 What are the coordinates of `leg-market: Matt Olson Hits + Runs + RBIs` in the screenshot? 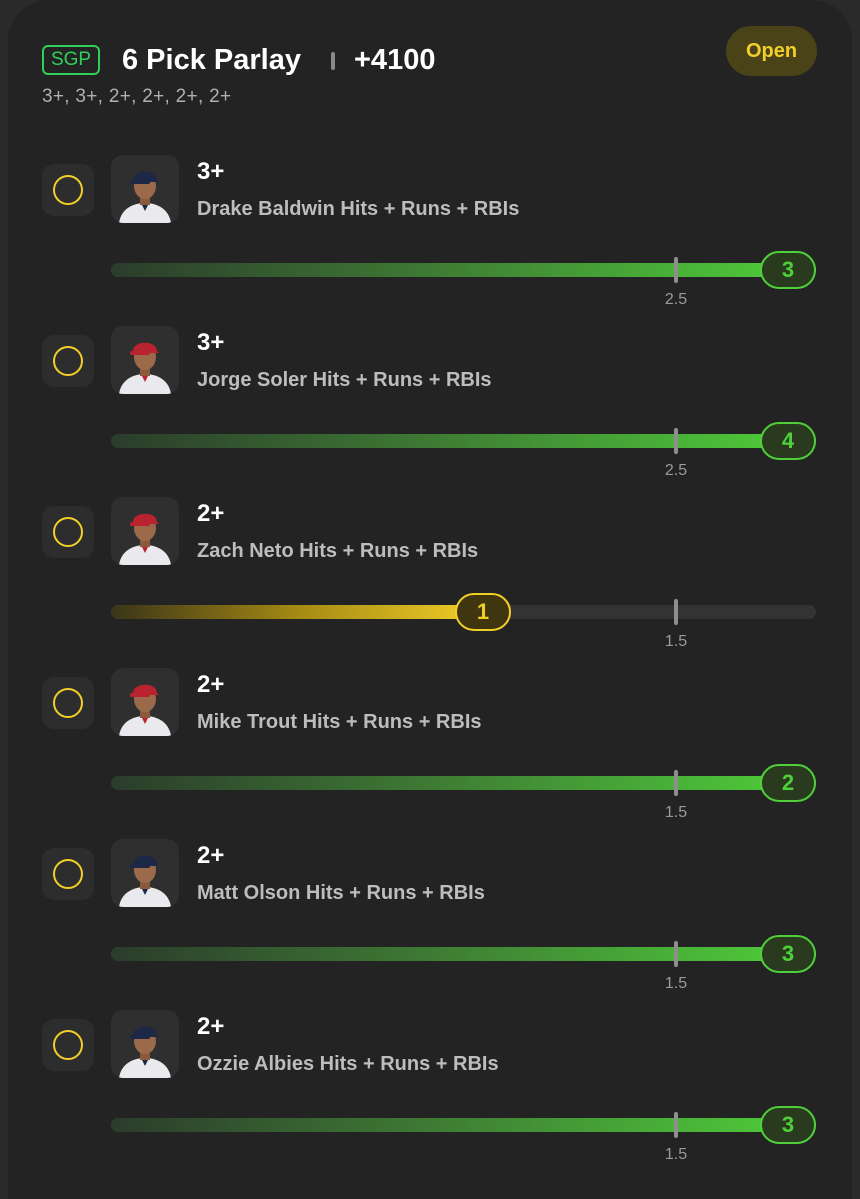 It's located at (341, 893).